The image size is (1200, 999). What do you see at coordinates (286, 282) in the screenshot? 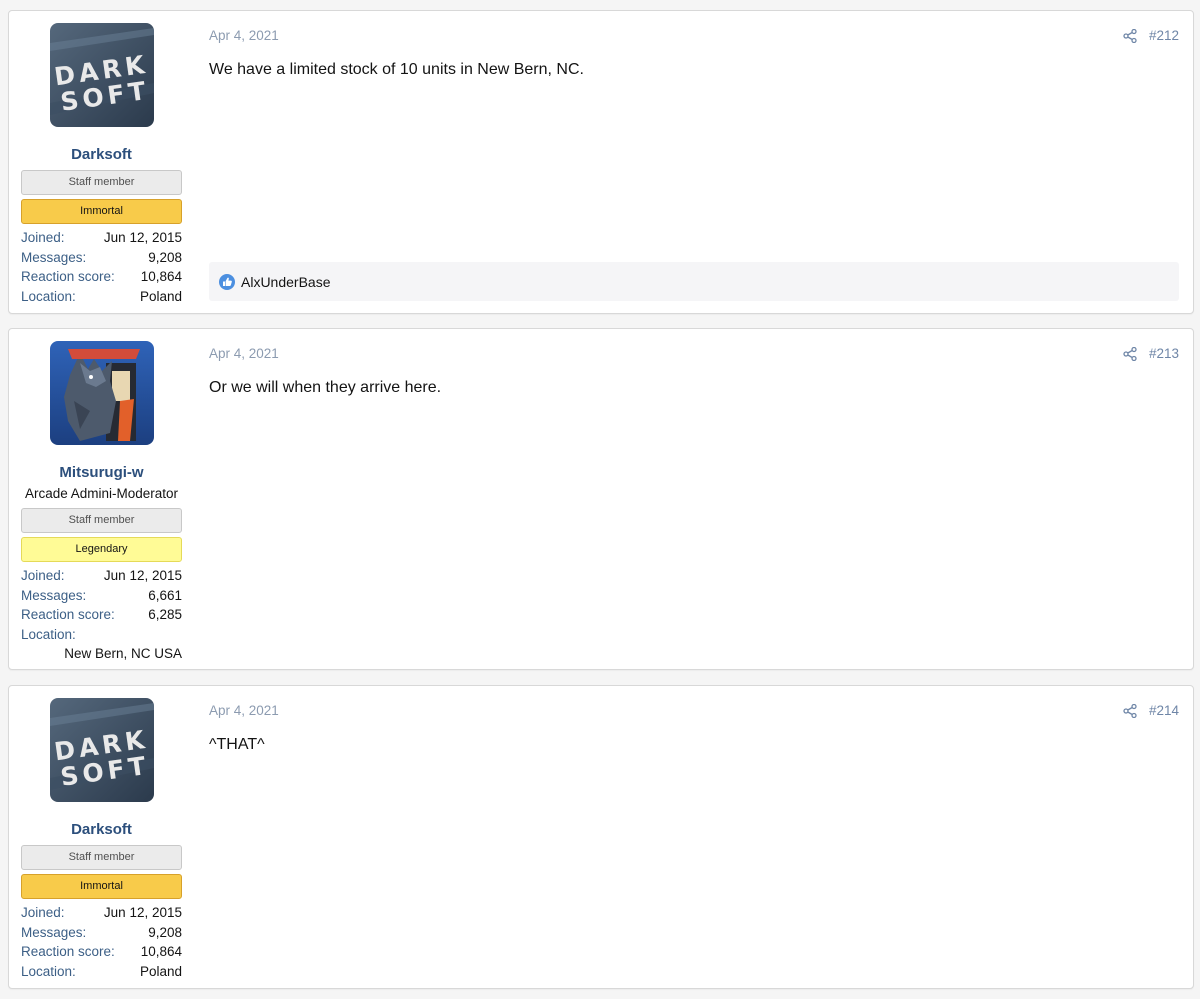
I see `reaction-user: AlxUnderBase` at bounding box center [286, 282].